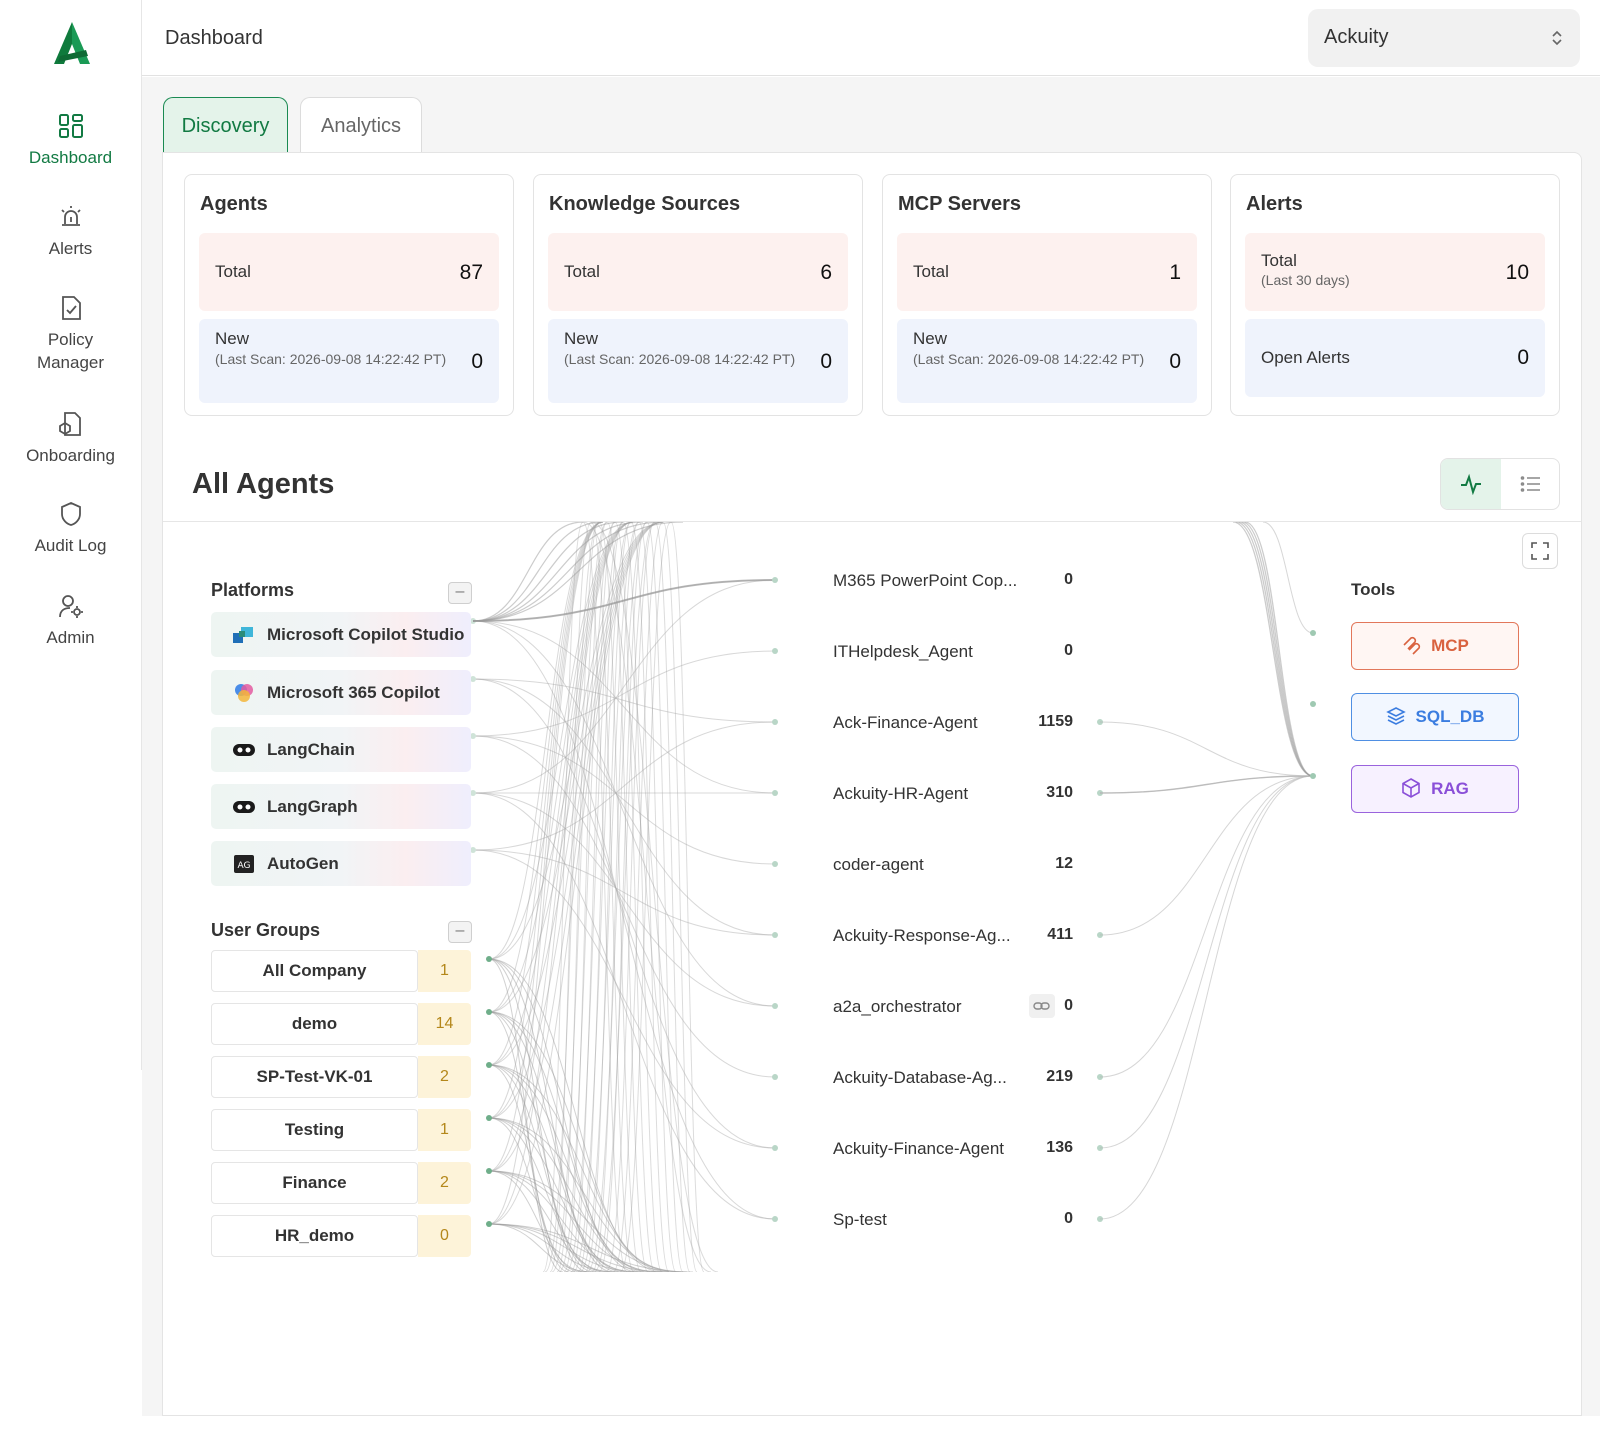 The width and height of the screenshot is (1600, 1439). What do you see at coordinates (361, 125) in the screenshot?
I see `tab-analytics: Analytics` at bounding box center [361, 125].